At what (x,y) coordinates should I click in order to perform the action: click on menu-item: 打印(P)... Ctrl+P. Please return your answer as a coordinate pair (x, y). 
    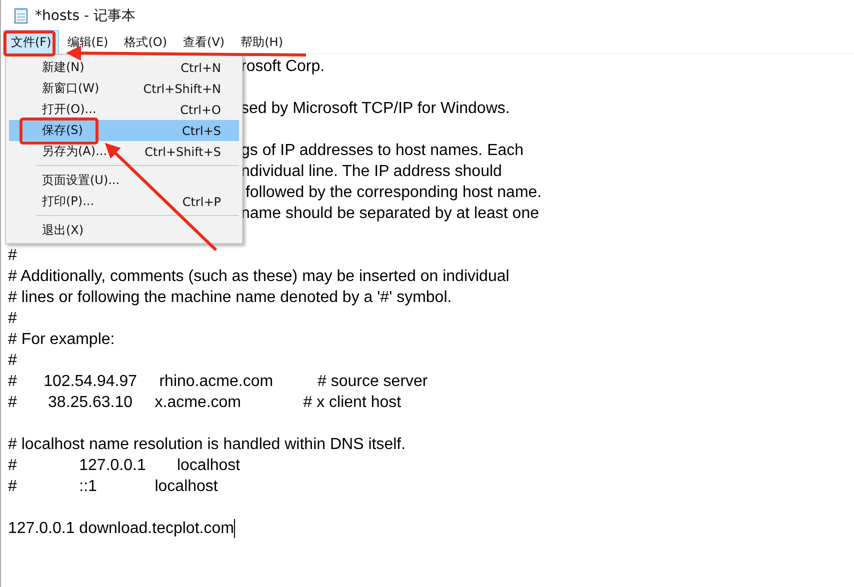
    Looking at the image, I should click on (124, 201).